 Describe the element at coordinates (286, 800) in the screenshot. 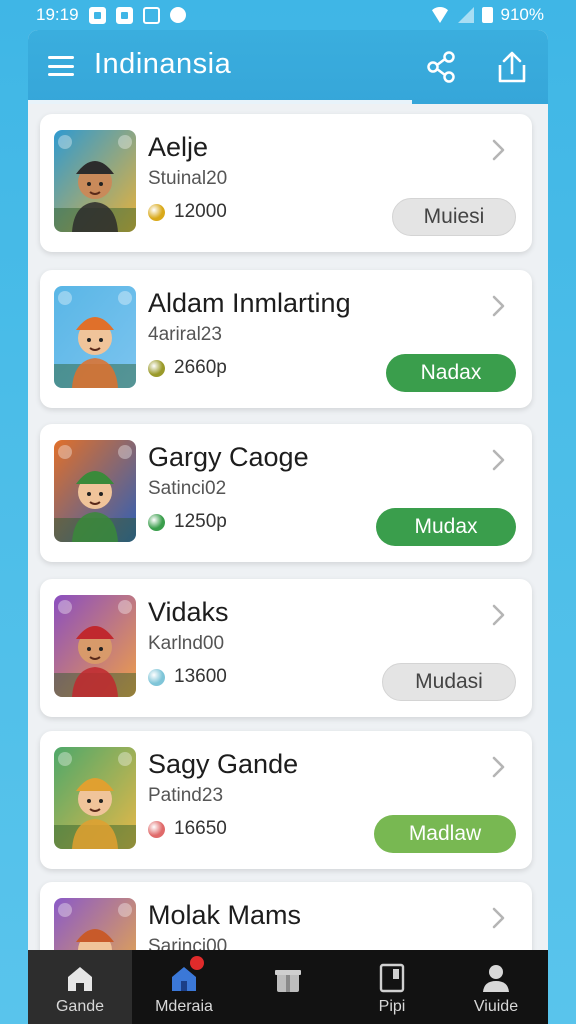

I see `game-list-item: Sagy Gande Patind23 16650 Madlaw` at that location.